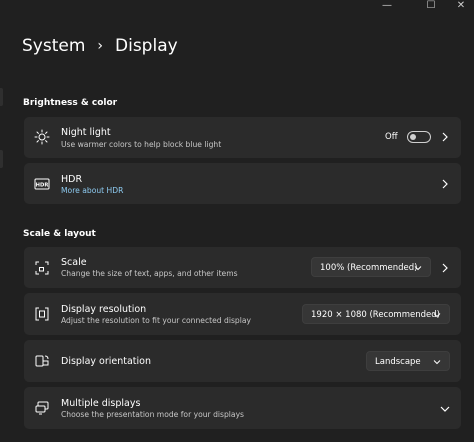 This screenshot has width=474, height=442. I want to click on maximize-button: ☐, so click(431, 7).